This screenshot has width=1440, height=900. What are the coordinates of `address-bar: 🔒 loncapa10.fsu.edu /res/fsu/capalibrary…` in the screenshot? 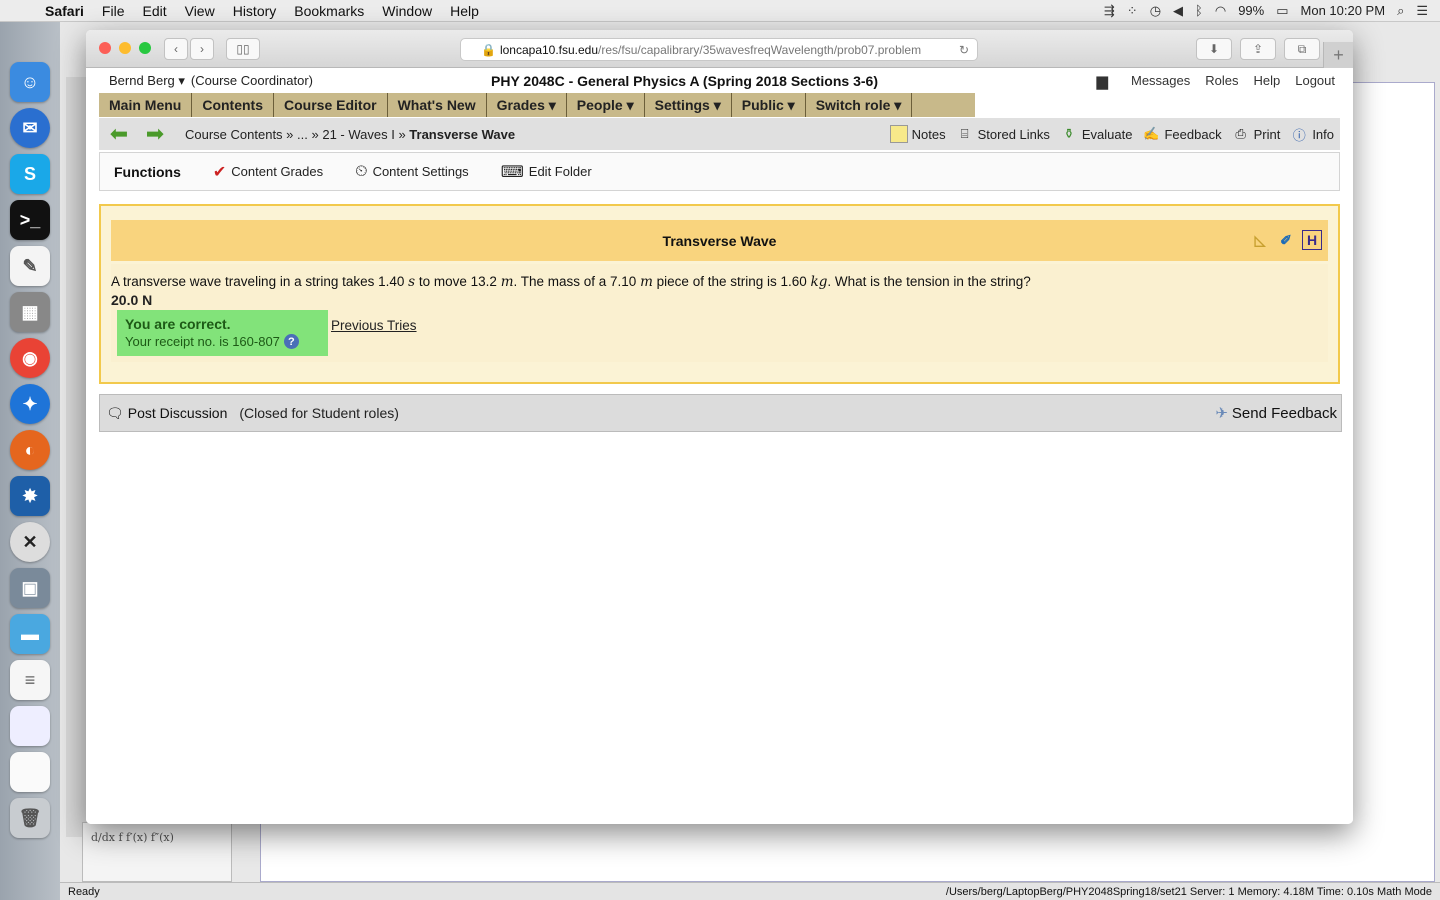 It's located at (719, 49).